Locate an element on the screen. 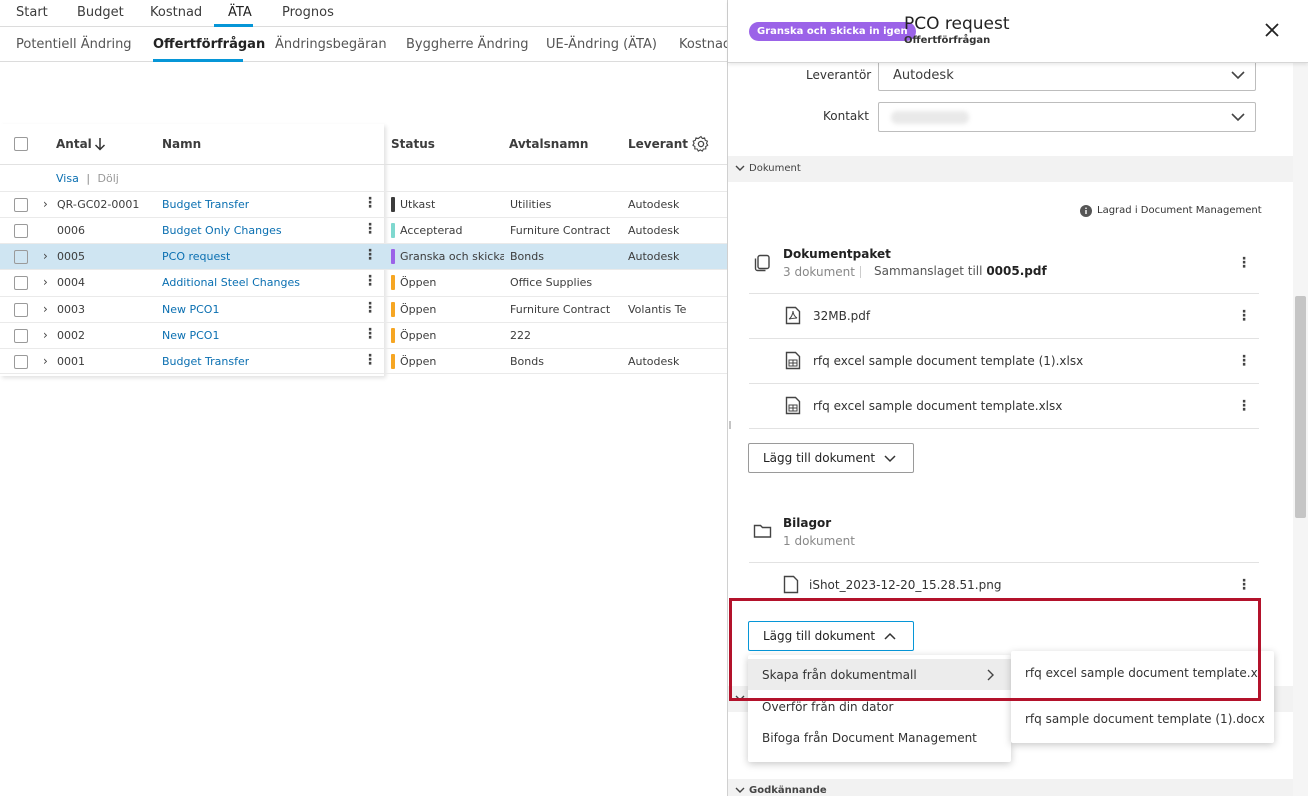 This screenshot has width=1308, height=796. header-antal: Antal is located at coordinates (74, 144).